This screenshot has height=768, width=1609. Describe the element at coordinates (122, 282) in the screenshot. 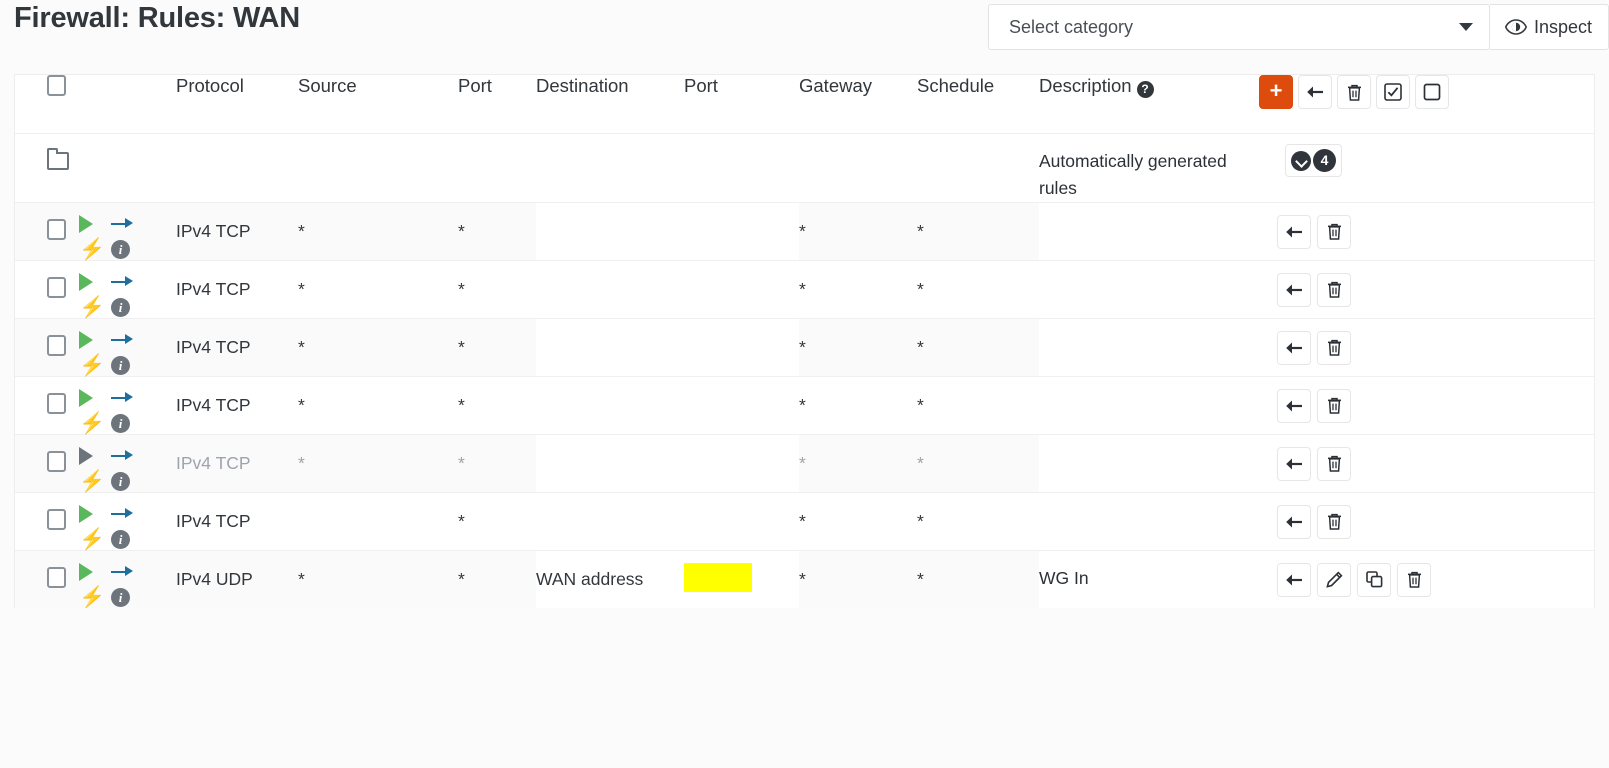

I see `direction-in-icon` at that location.